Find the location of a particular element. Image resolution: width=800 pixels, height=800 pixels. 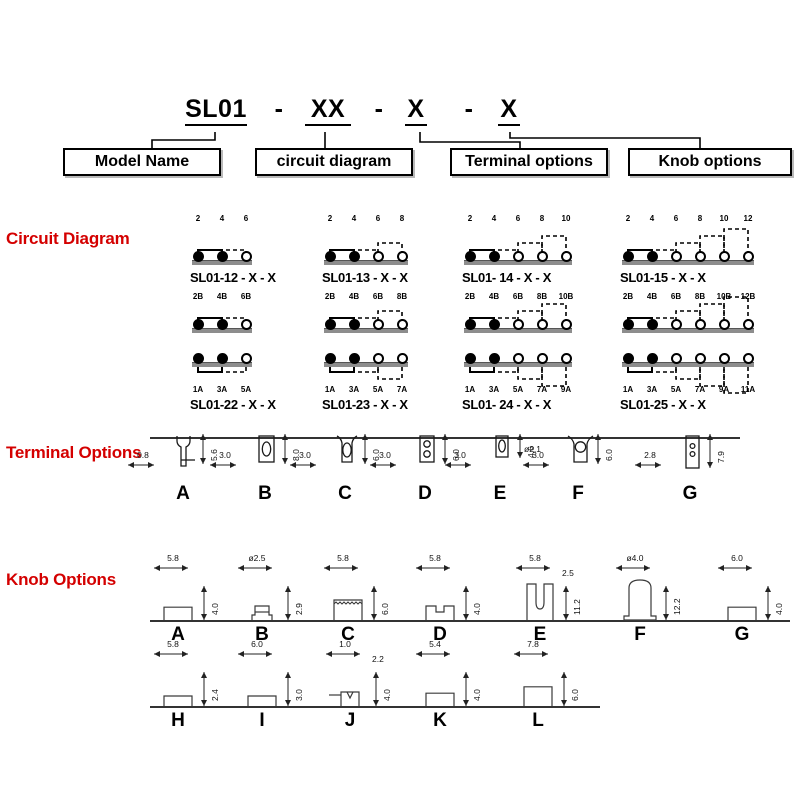

section-title-knob-options: Knob Options is located at coordinates (61, 579).